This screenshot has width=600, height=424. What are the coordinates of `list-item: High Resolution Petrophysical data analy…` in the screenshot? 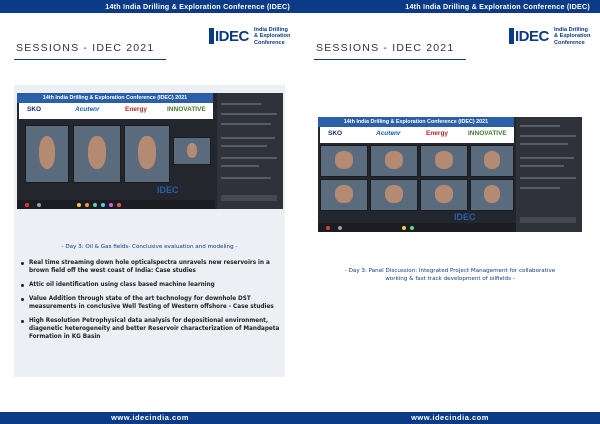 It's located at (151, 329).